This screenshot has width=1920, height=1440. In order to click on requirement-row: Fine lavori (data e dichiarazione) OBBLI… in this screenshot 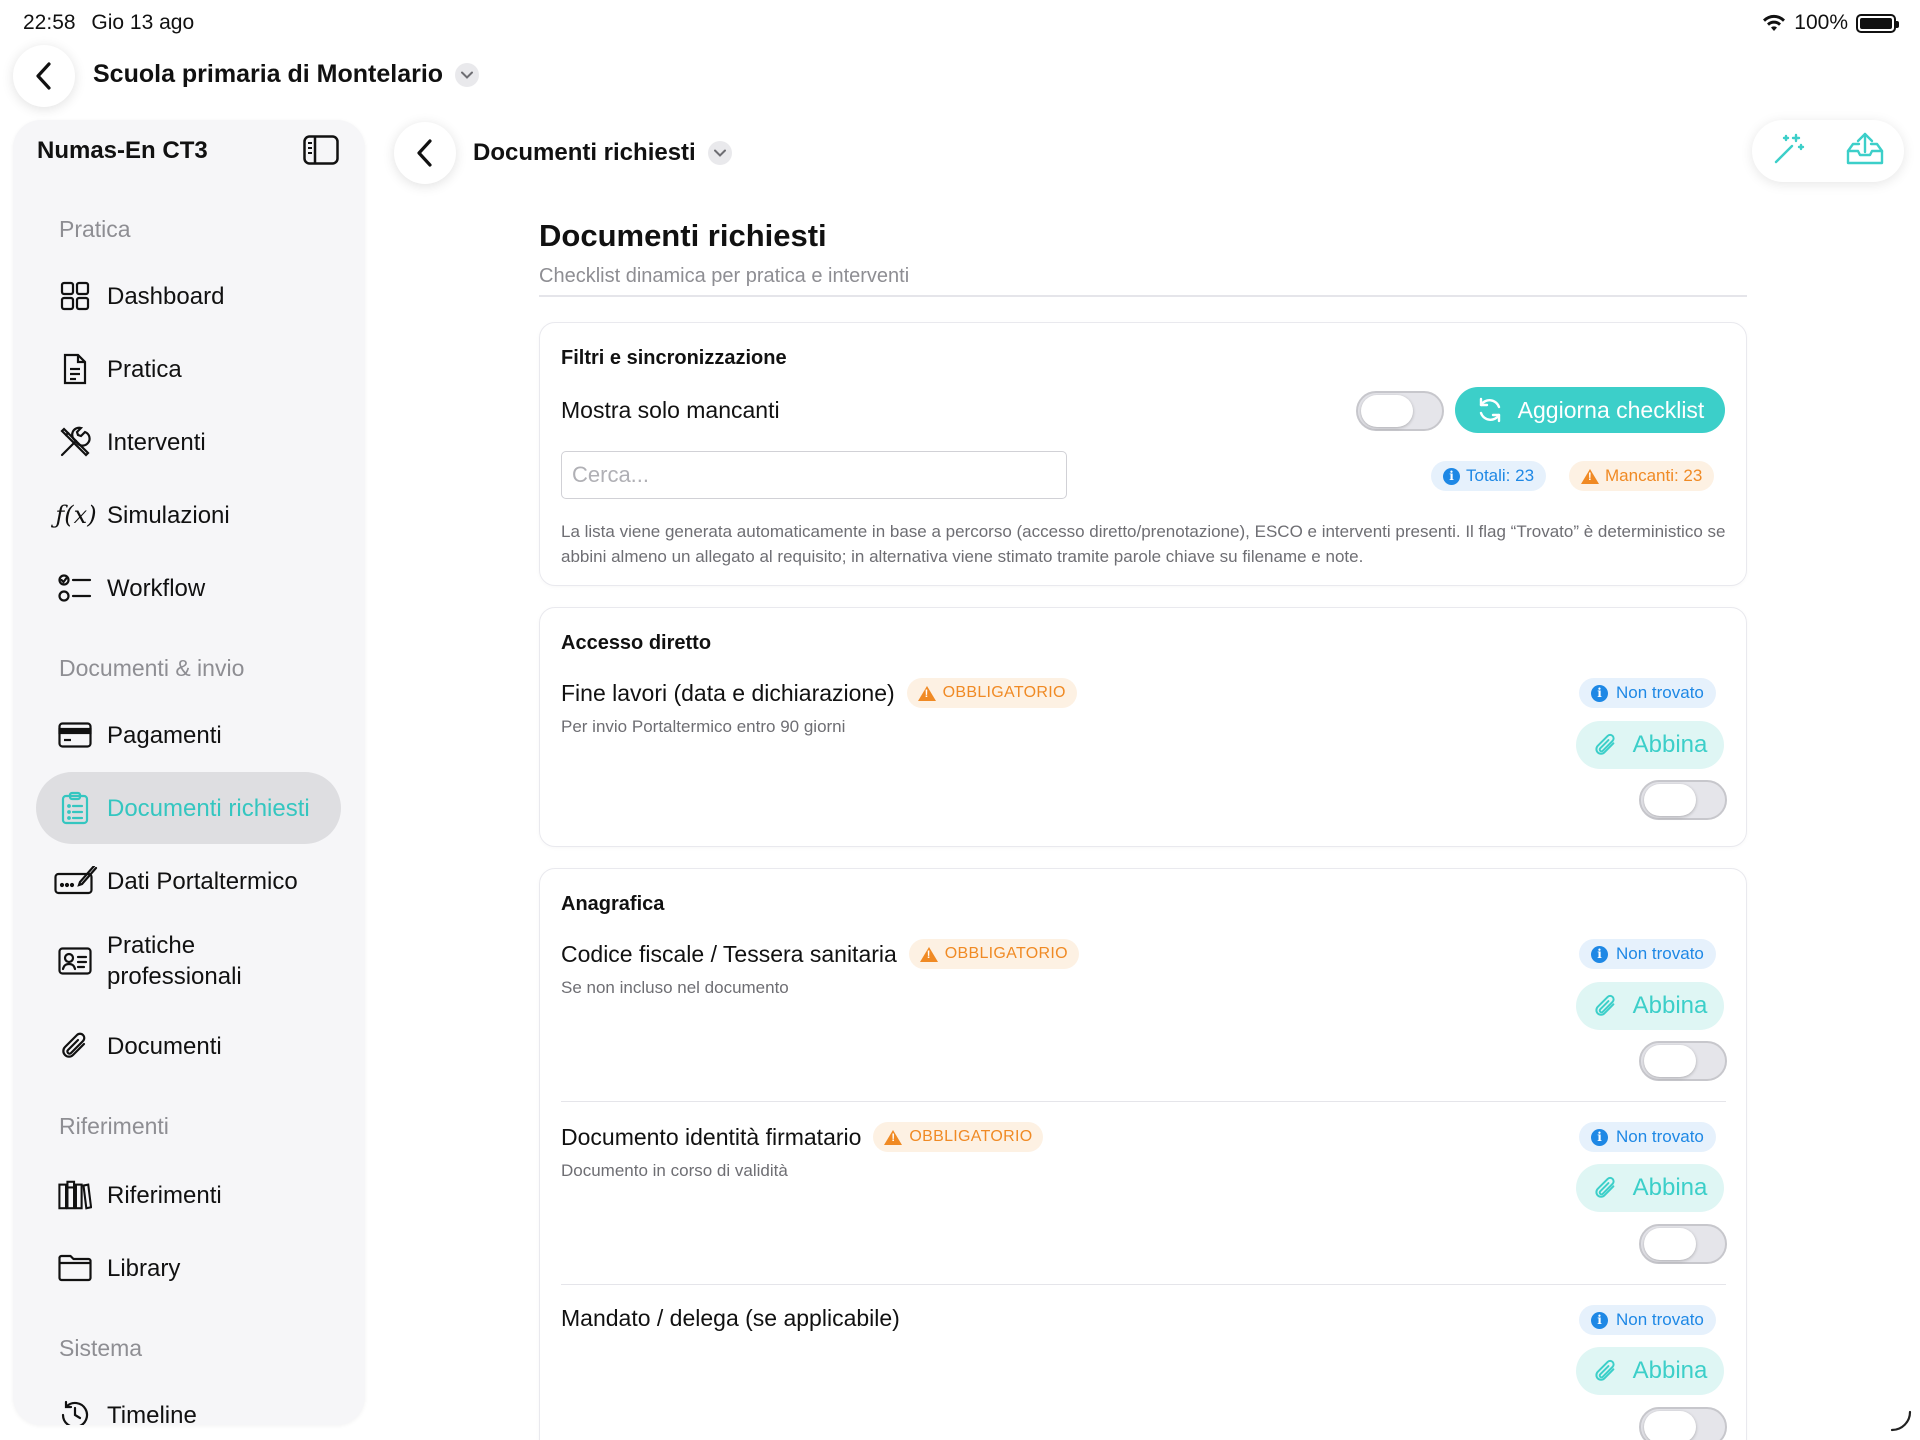, I will do `click(819, 693)`.